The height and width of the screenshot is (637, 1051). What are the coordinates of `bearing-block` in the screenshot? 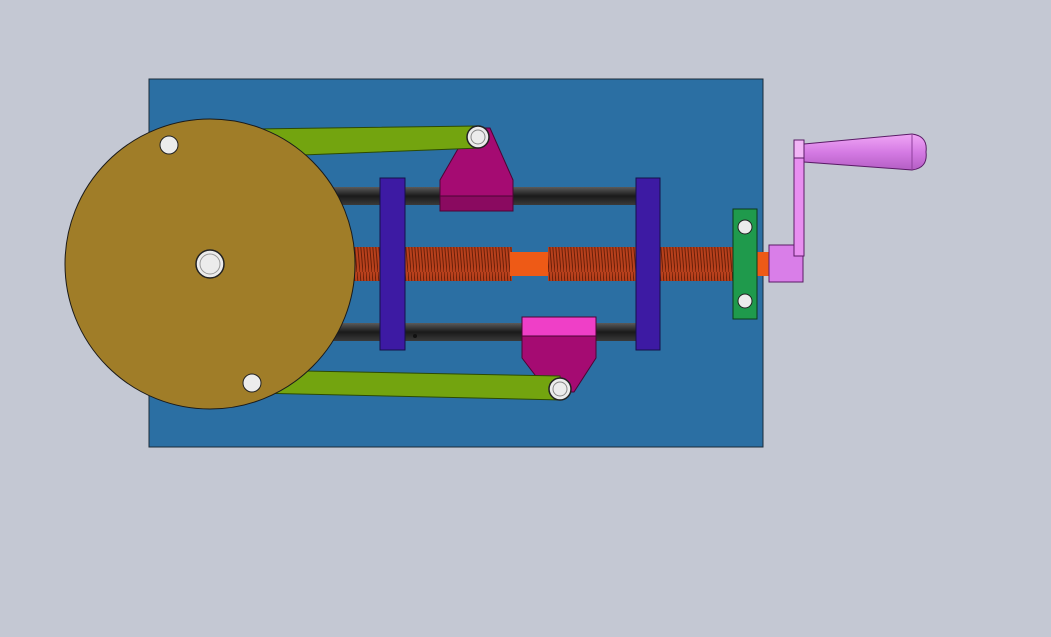 It's located at (745, 264).